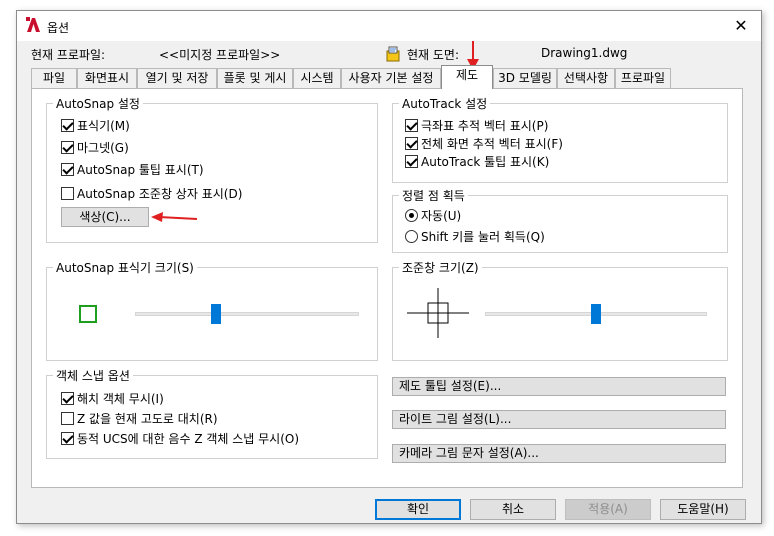 The image size is (774, 536). Describe the element at coordinates (67, 169) in the screenshot. I see `autosnap-tooltip-checkbox` at that location.